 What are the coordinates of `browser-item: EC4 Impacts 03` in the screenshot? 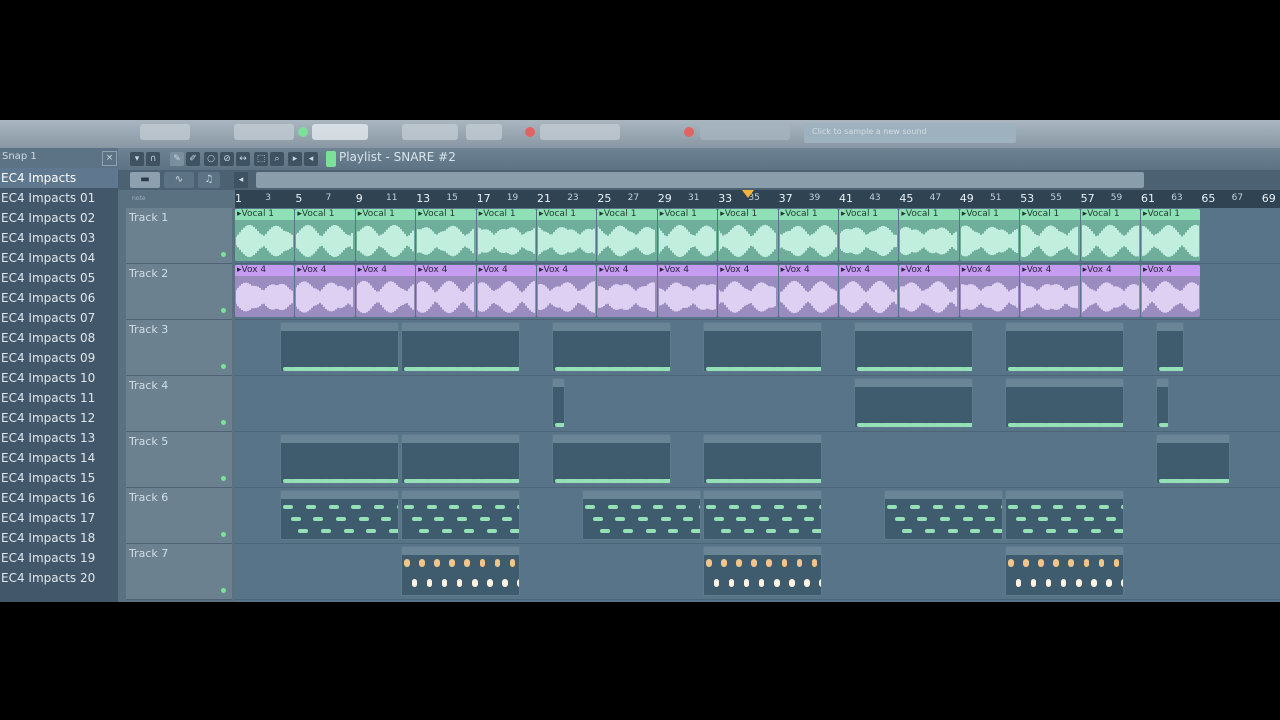 It's located at (59, 238).